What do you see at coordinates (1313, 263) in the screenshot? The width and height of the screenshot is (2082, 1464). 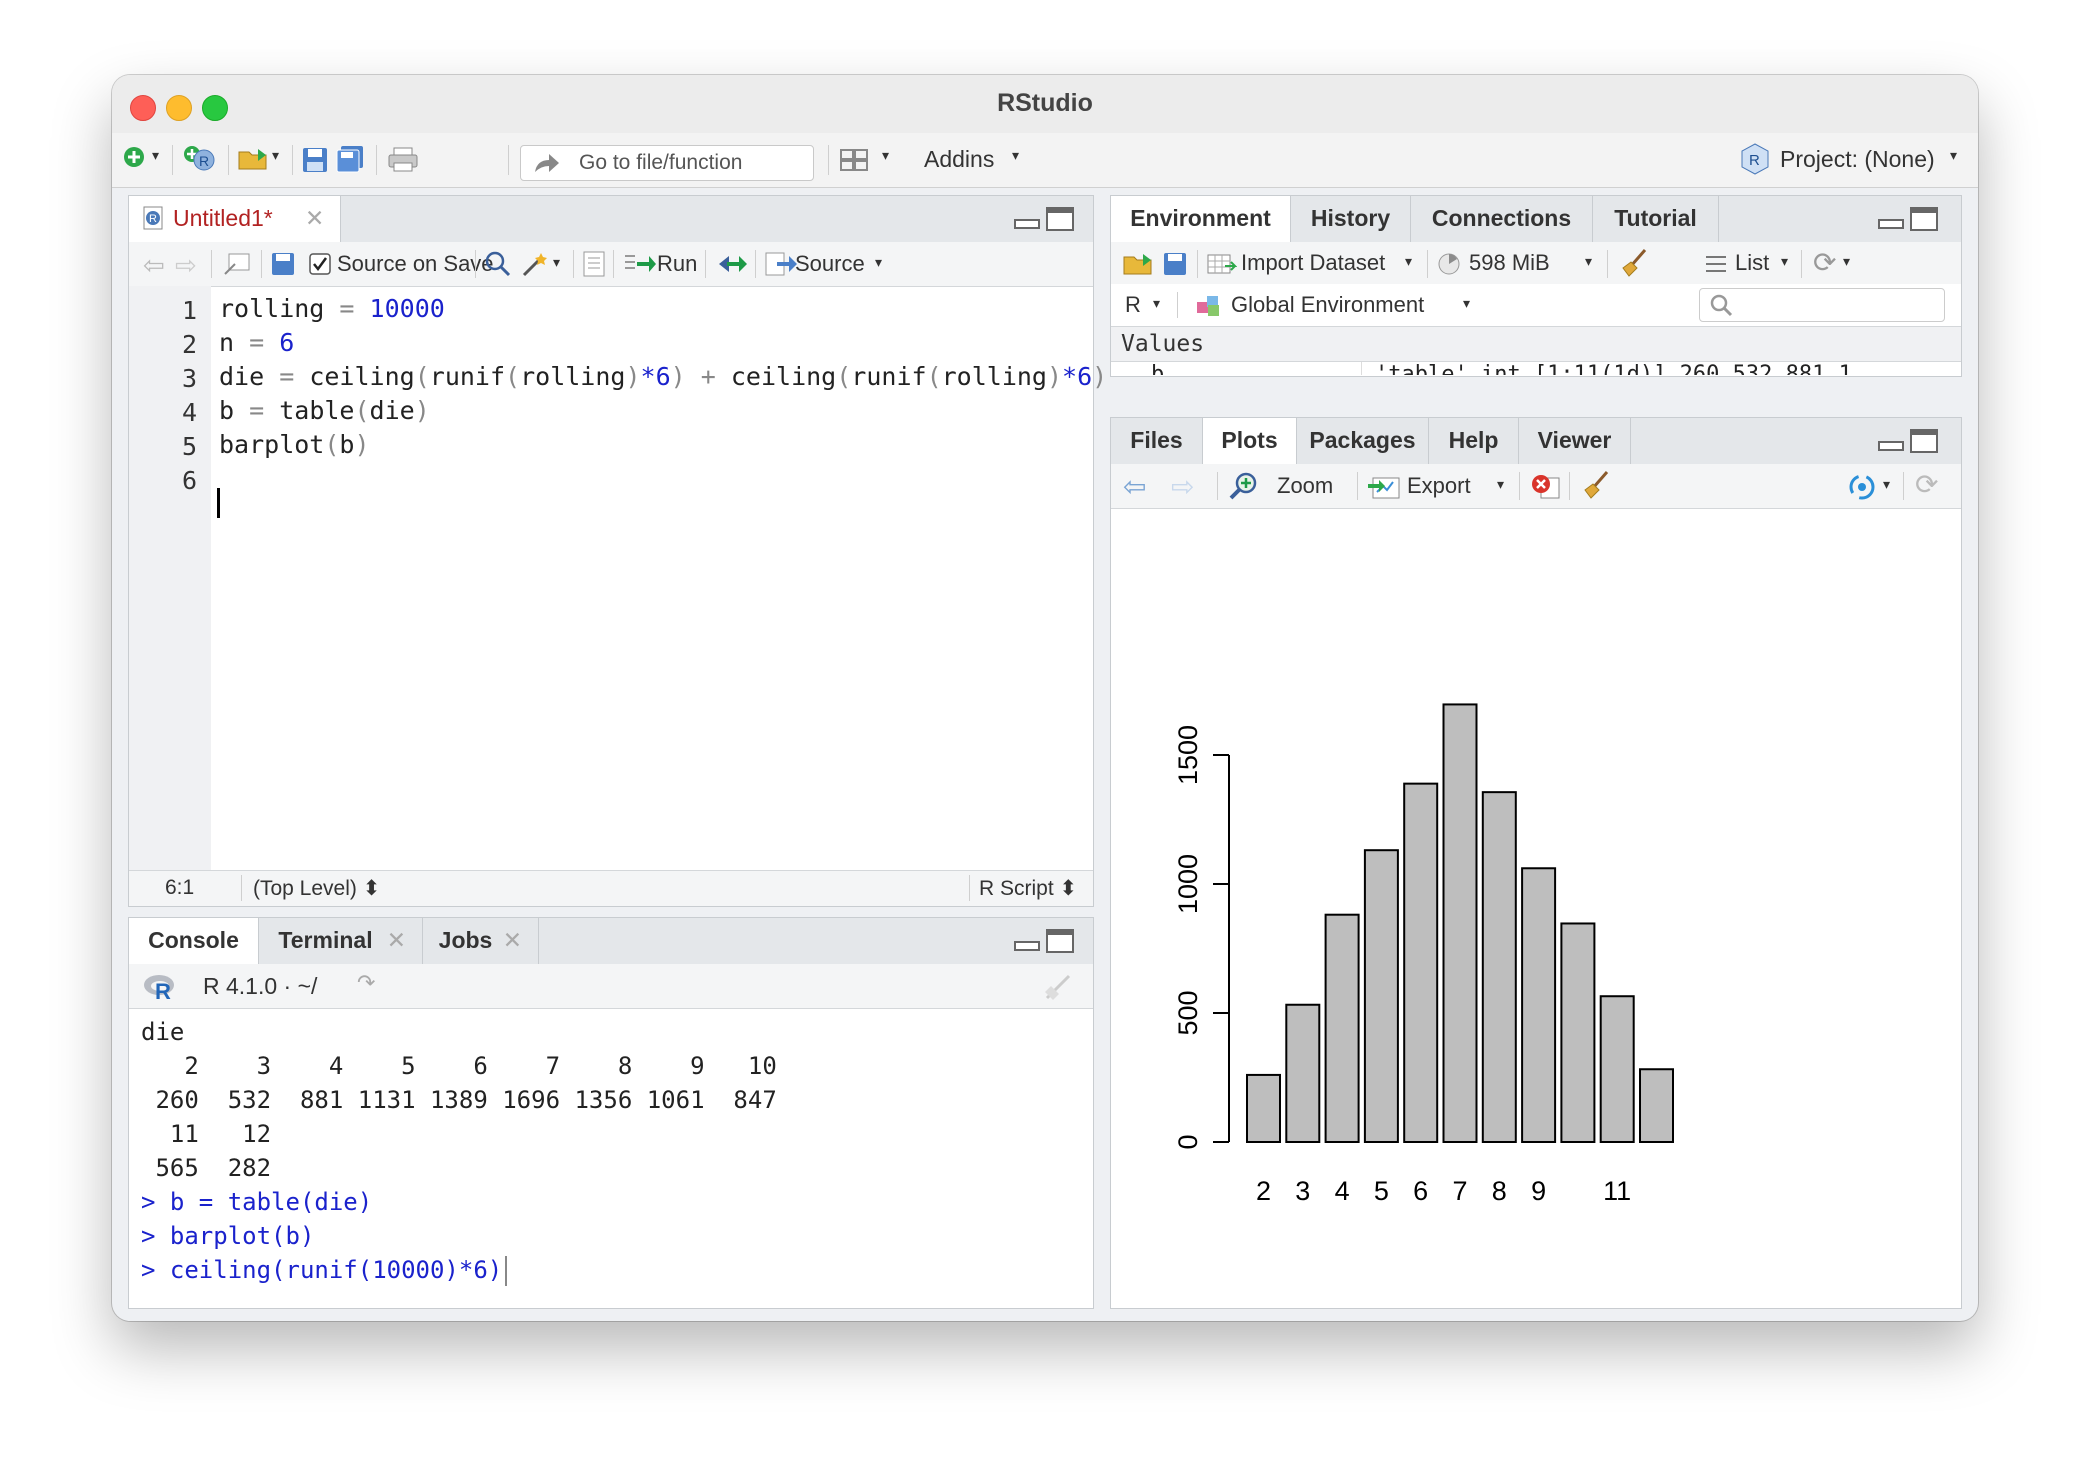 I see `import-dataset-button: Import Dataset` at bounding box center [1313, 263].